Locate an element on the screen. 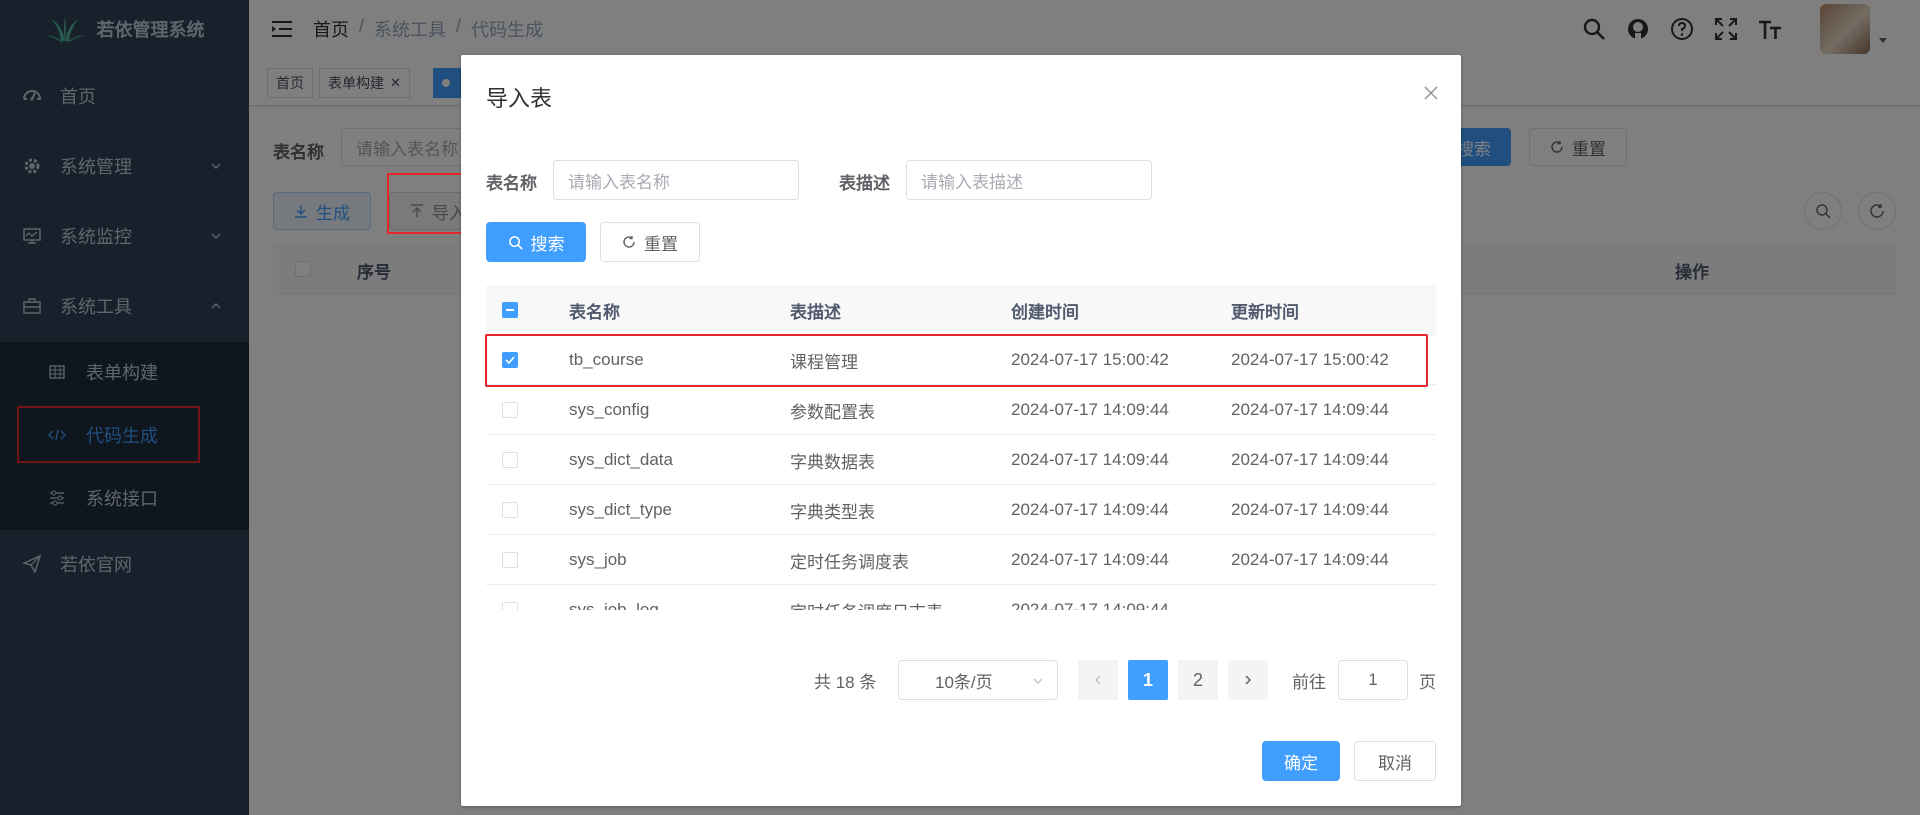 This screenshot has height=815, width=1920. cell-table-desc: 字典类型表 is located at coordinates (832, 512).